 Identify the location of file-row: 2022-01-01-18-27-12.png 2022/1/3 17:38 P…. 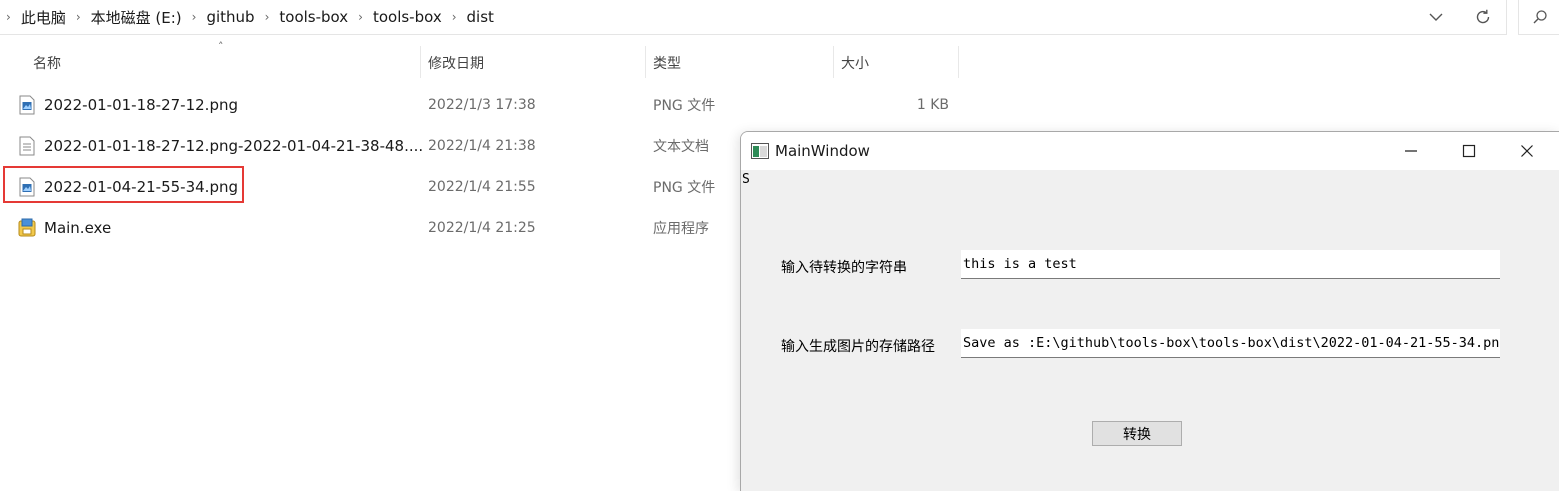
(500, 104).